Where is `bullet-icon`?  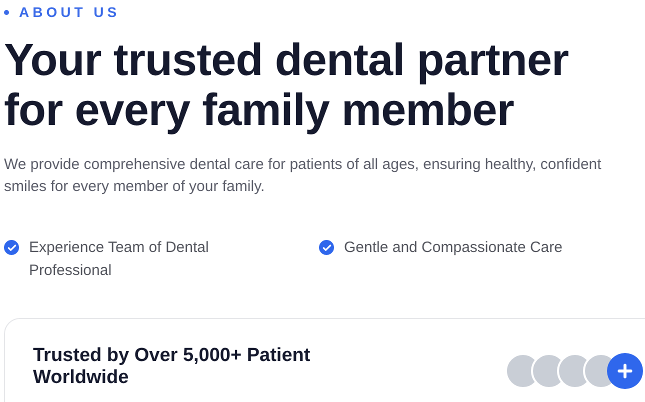
bullet-icon is located at coordinates (6, 12).